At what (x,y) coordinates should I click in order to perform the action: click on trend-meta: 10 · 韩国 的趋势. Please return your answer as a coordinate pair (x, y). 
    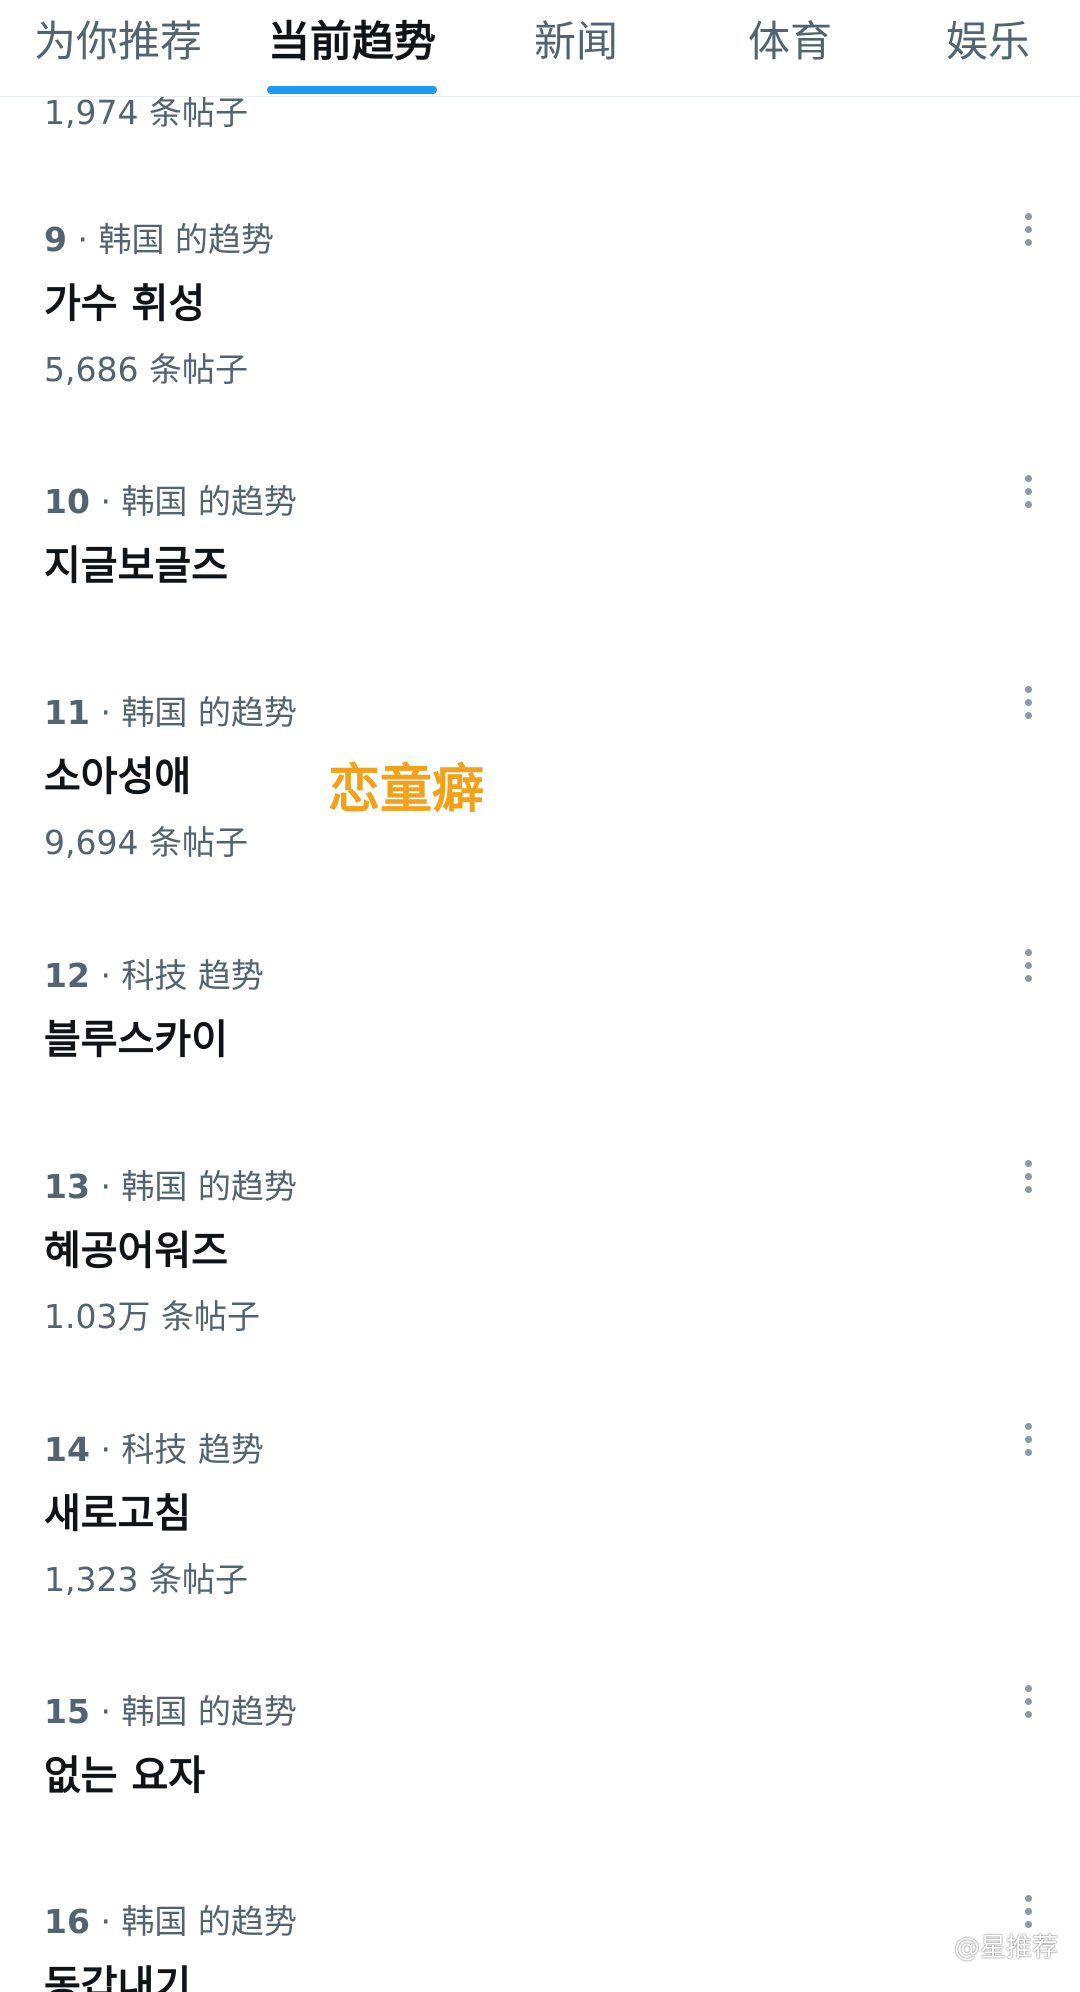
    Looking at the image, I should click on (170, 499).